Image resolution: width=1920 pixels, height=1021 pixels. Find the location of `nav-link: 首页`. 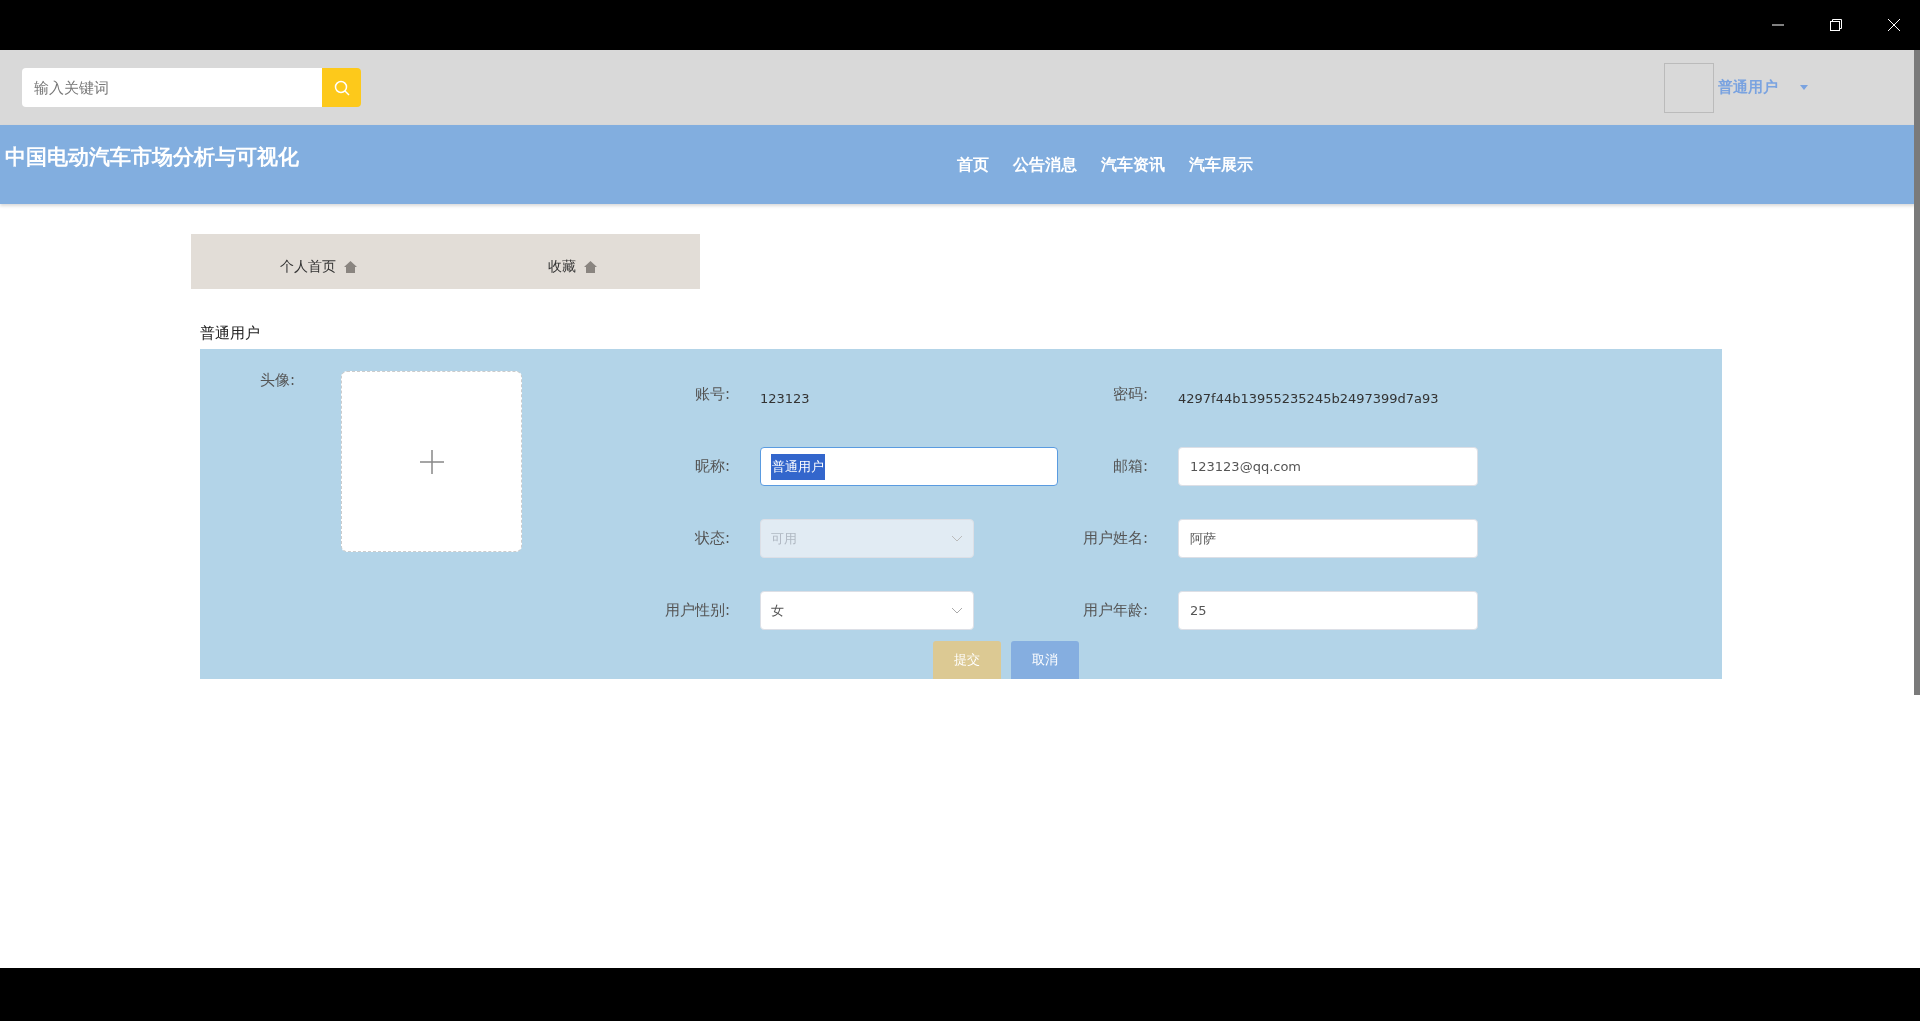

nav-link: 首页 is located at coordinates (973, 179).